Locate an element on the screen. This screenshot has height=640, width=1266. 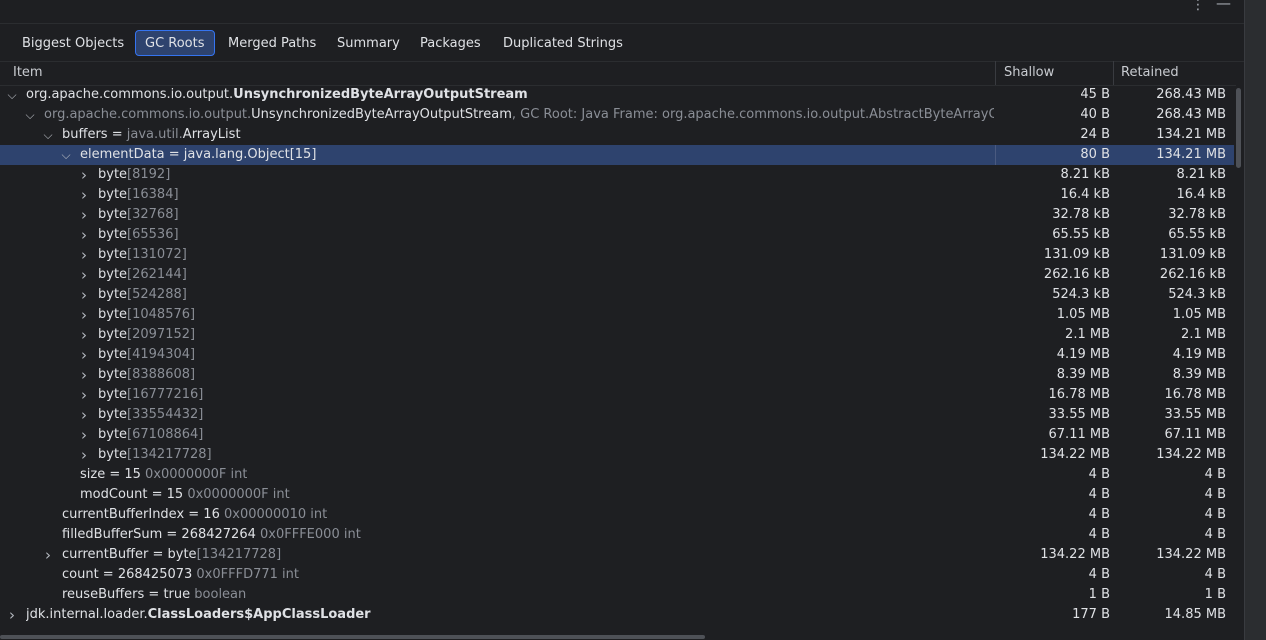
column-header-retained: Retained is located at coordinates (1150, 73).